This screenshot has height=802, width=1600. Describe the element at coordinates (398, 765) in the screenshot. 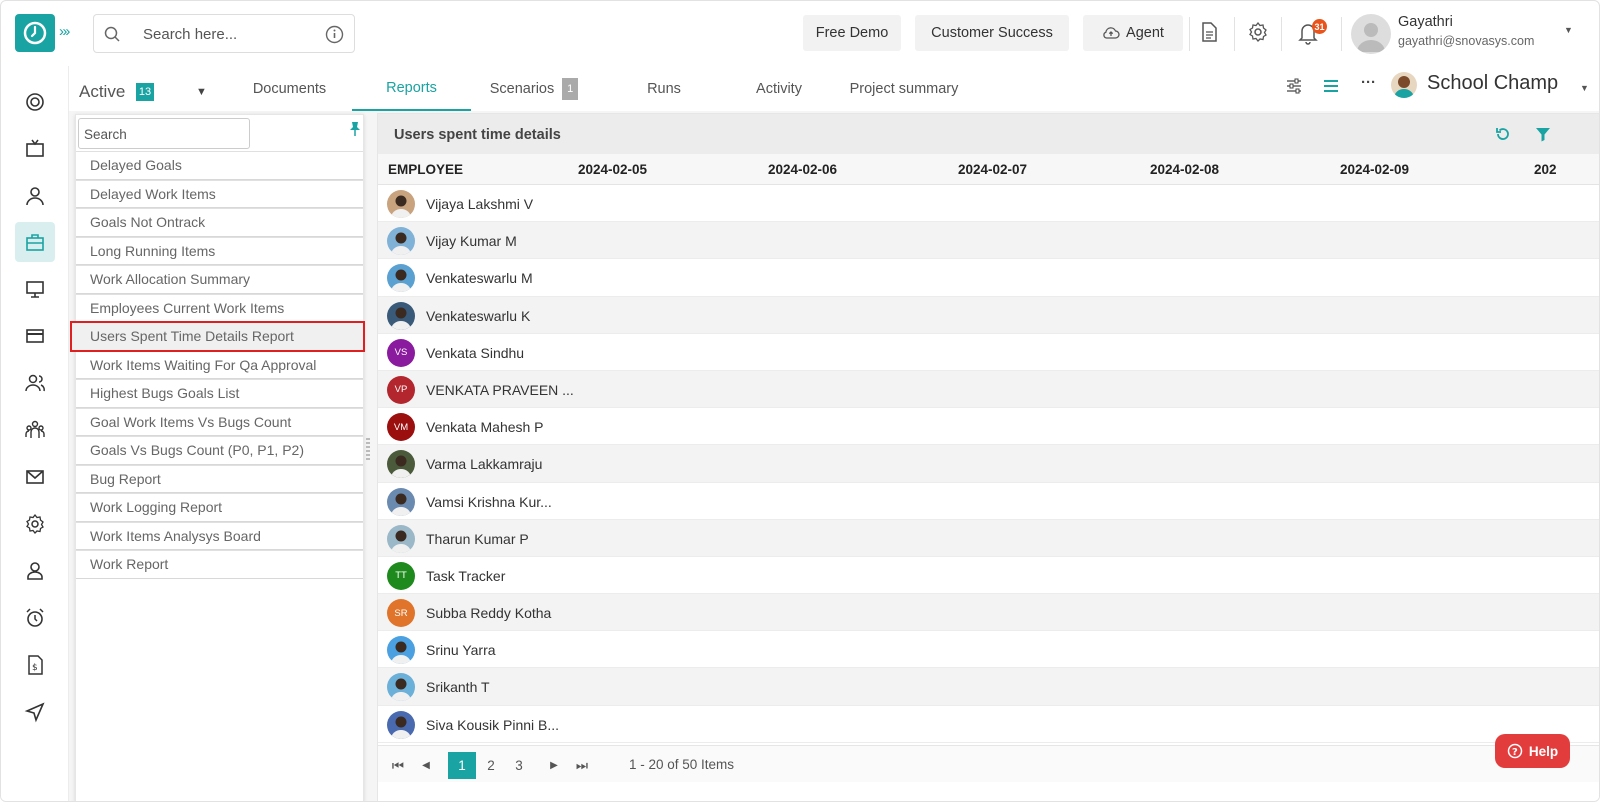

I see `first-page-icon: ⏮` at that location.